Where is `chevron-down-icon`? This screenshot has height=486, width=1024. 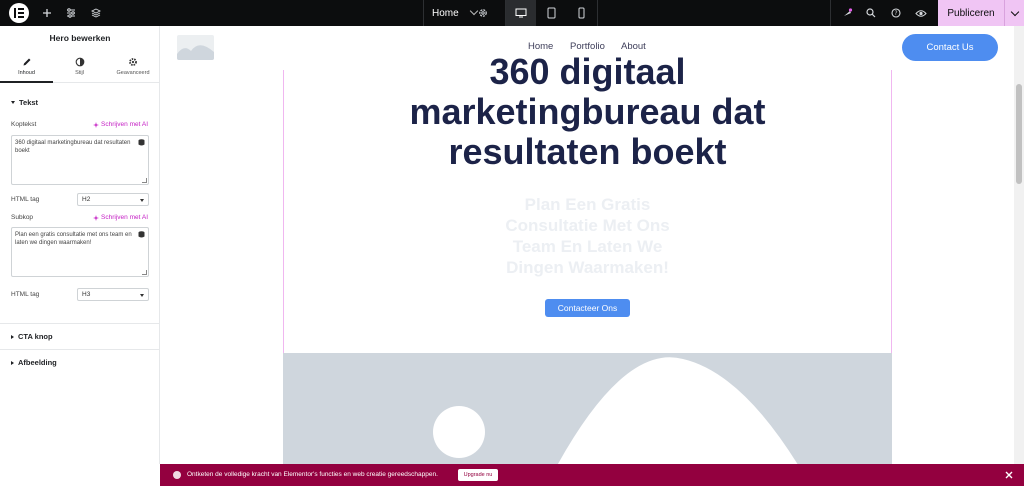 chevron-down-icon is located at coordinates (1014, 11).